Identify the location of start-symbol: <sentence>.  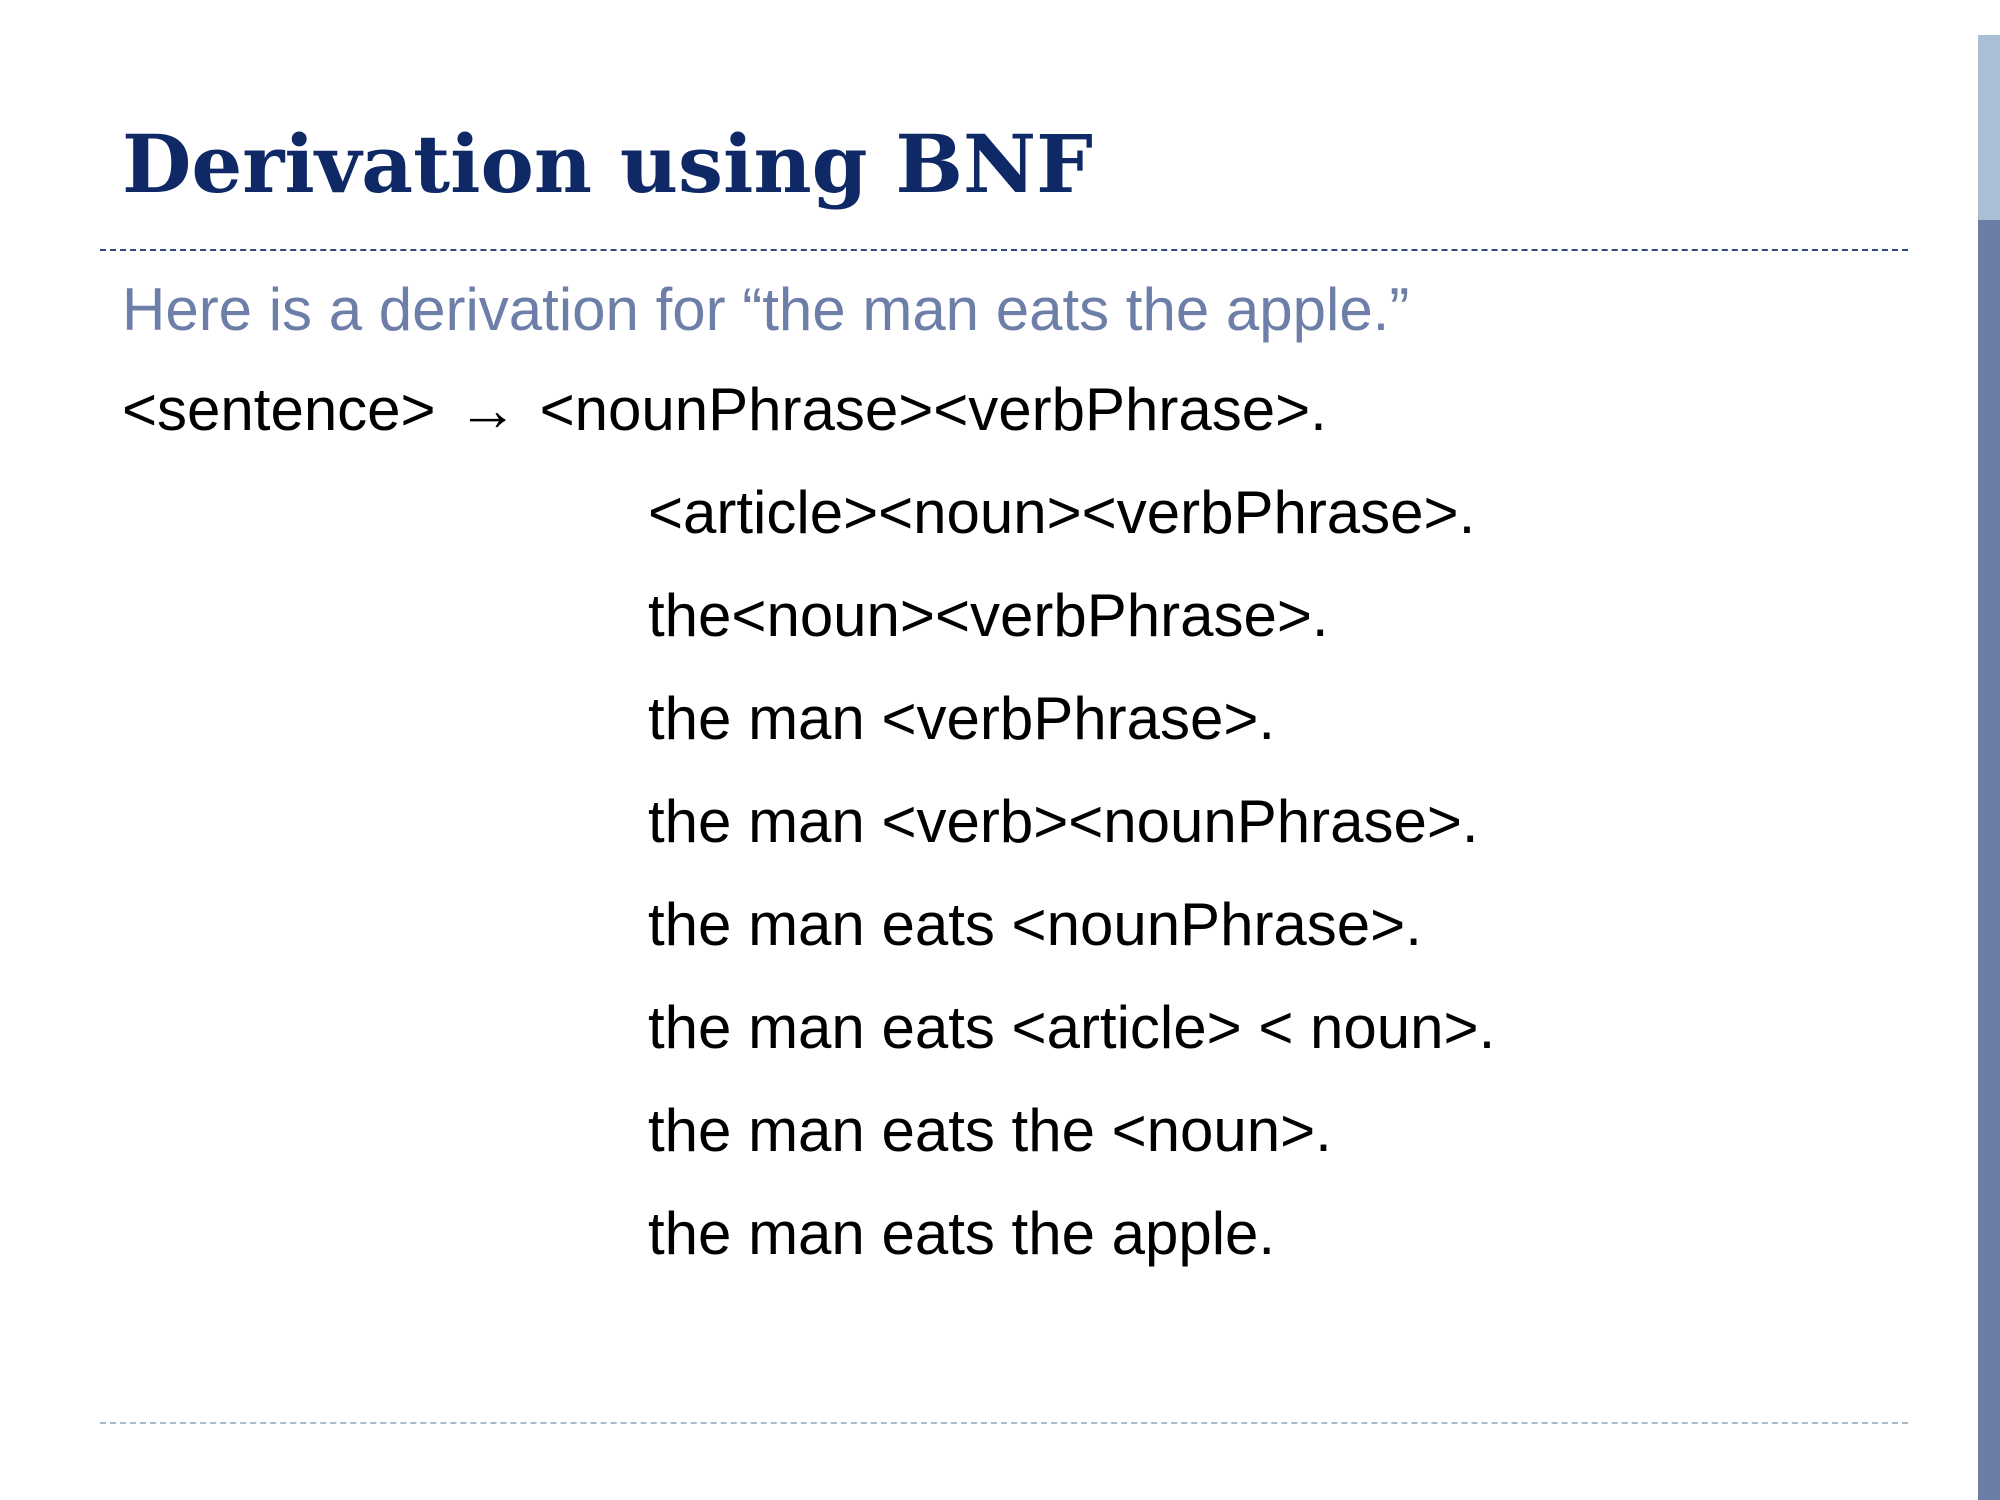
(279, 409).